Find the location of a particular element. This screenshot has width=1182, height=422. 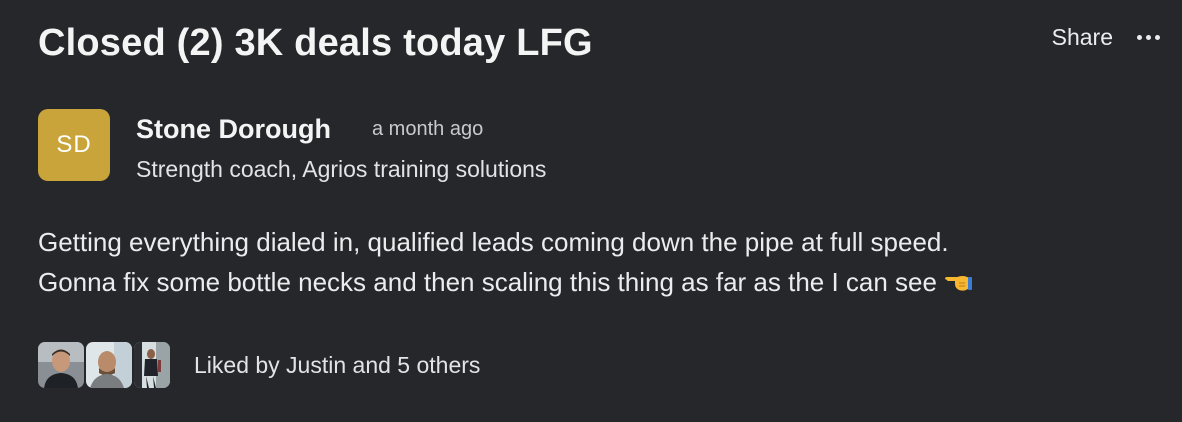

more-options-icon is located at coordinates (1148, 37).